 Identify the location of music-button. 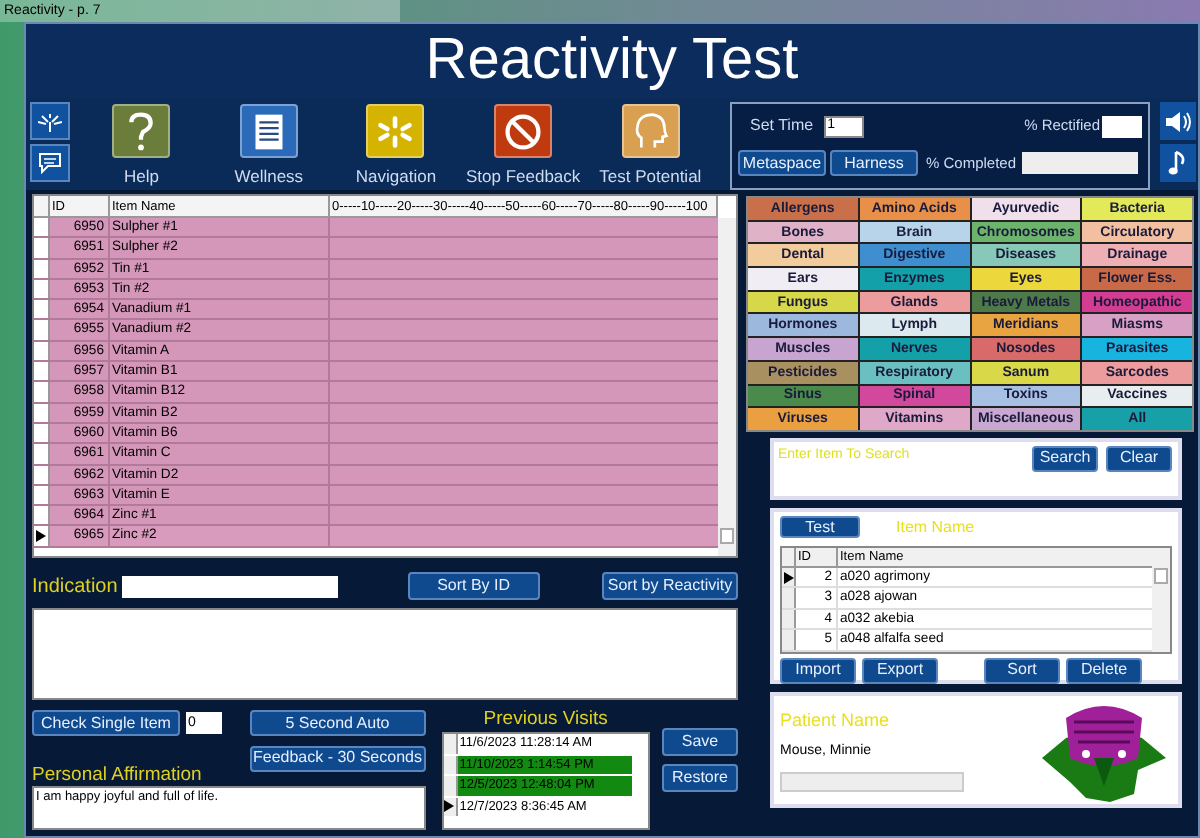
(1178, 163).